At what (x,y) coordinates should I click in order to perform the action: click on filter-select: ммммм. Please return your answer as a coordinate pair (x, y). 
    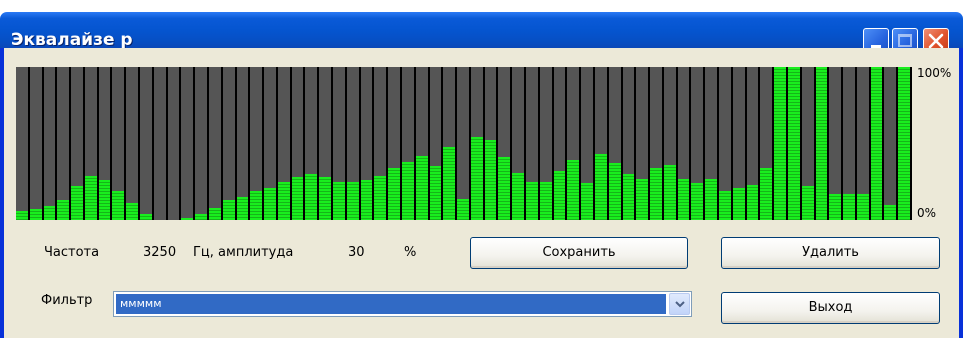
    Looking at the image, I should click on (402, 304).